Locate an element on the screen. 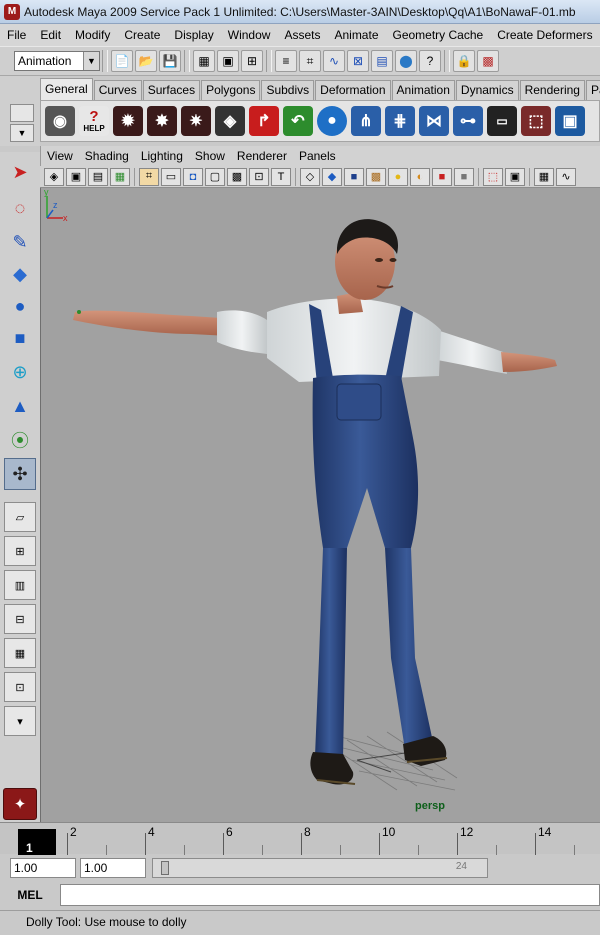 Image resolution: width=600 pixels, height=935 pixels. time-slider: 2 4 6 8 10 12 14 1 is located at coordinates (300, 838).